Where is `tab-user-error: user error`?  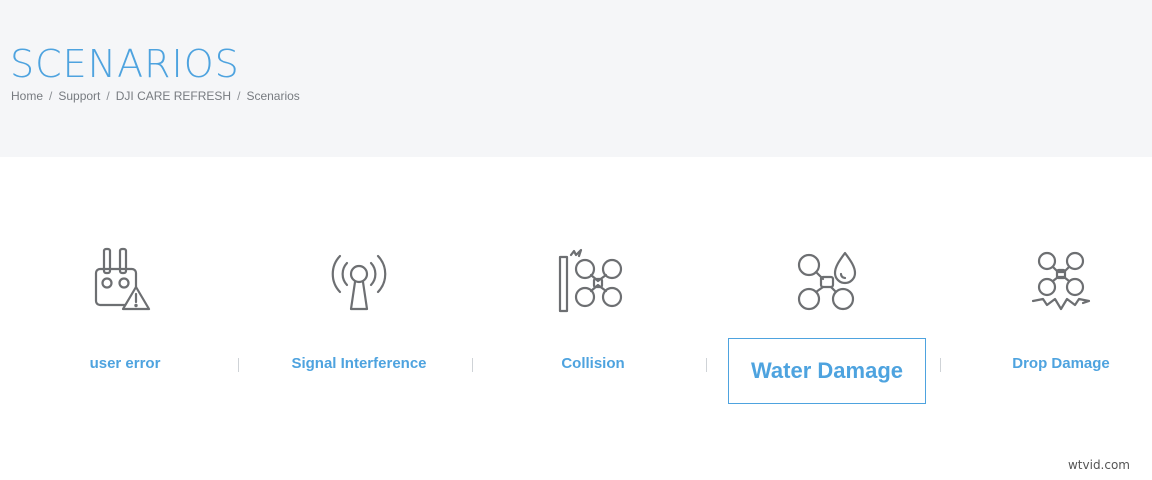
tab-user-error: user error is located at coordinates (125, 307).